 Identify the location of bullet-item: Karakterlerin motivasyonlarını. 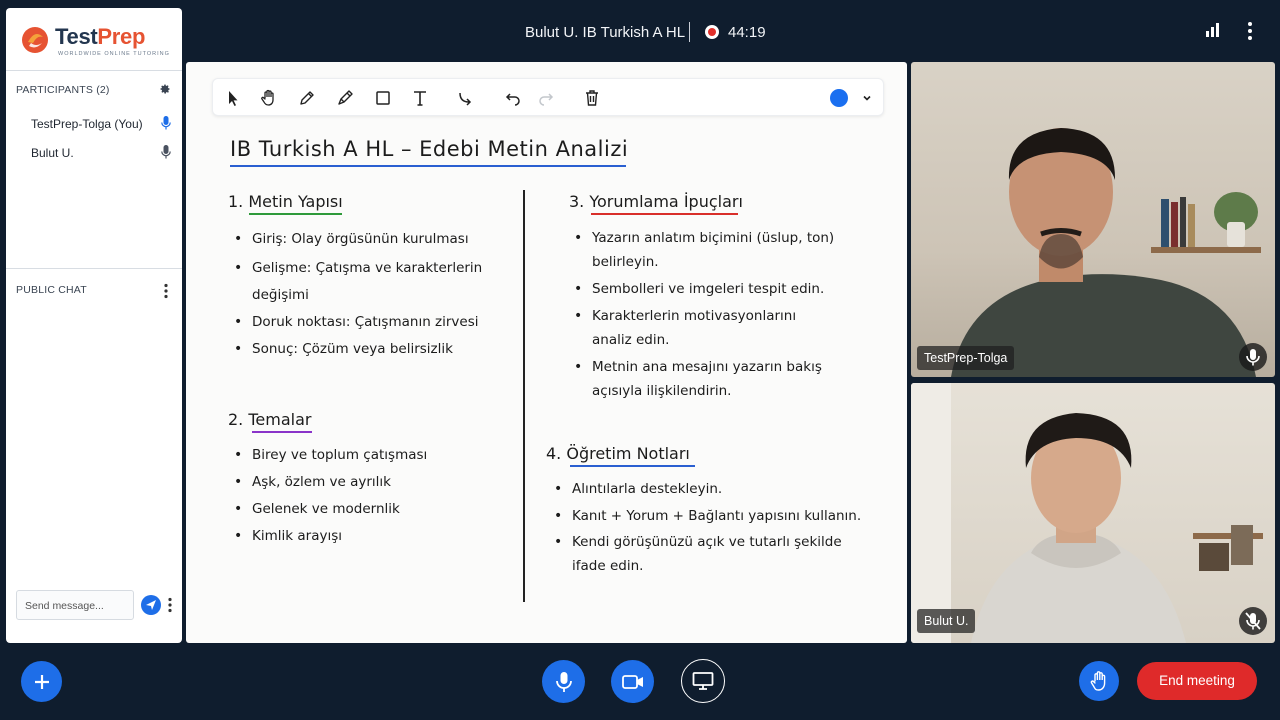
(685, 316).